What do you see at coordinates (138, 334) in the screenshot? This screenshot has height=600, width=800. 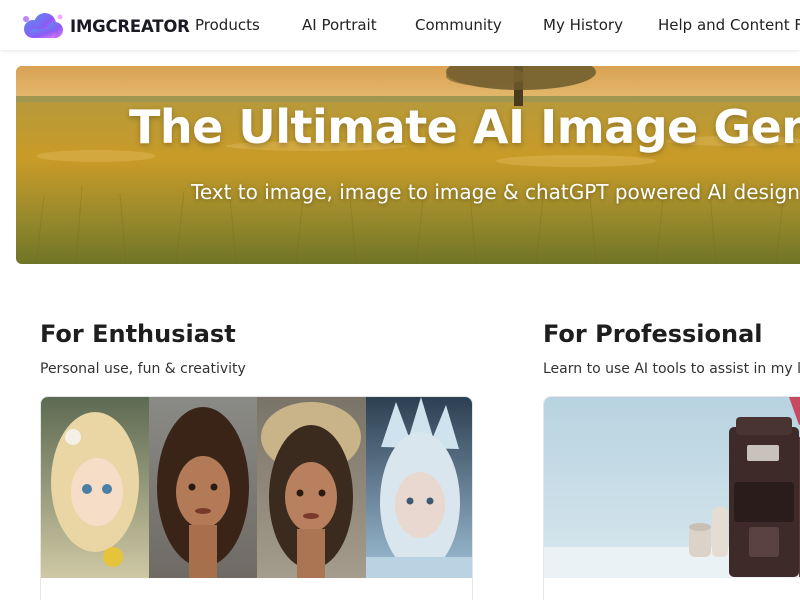 I see `enthusiast-title: For Enthusiast` at bounding box center [138, 334].